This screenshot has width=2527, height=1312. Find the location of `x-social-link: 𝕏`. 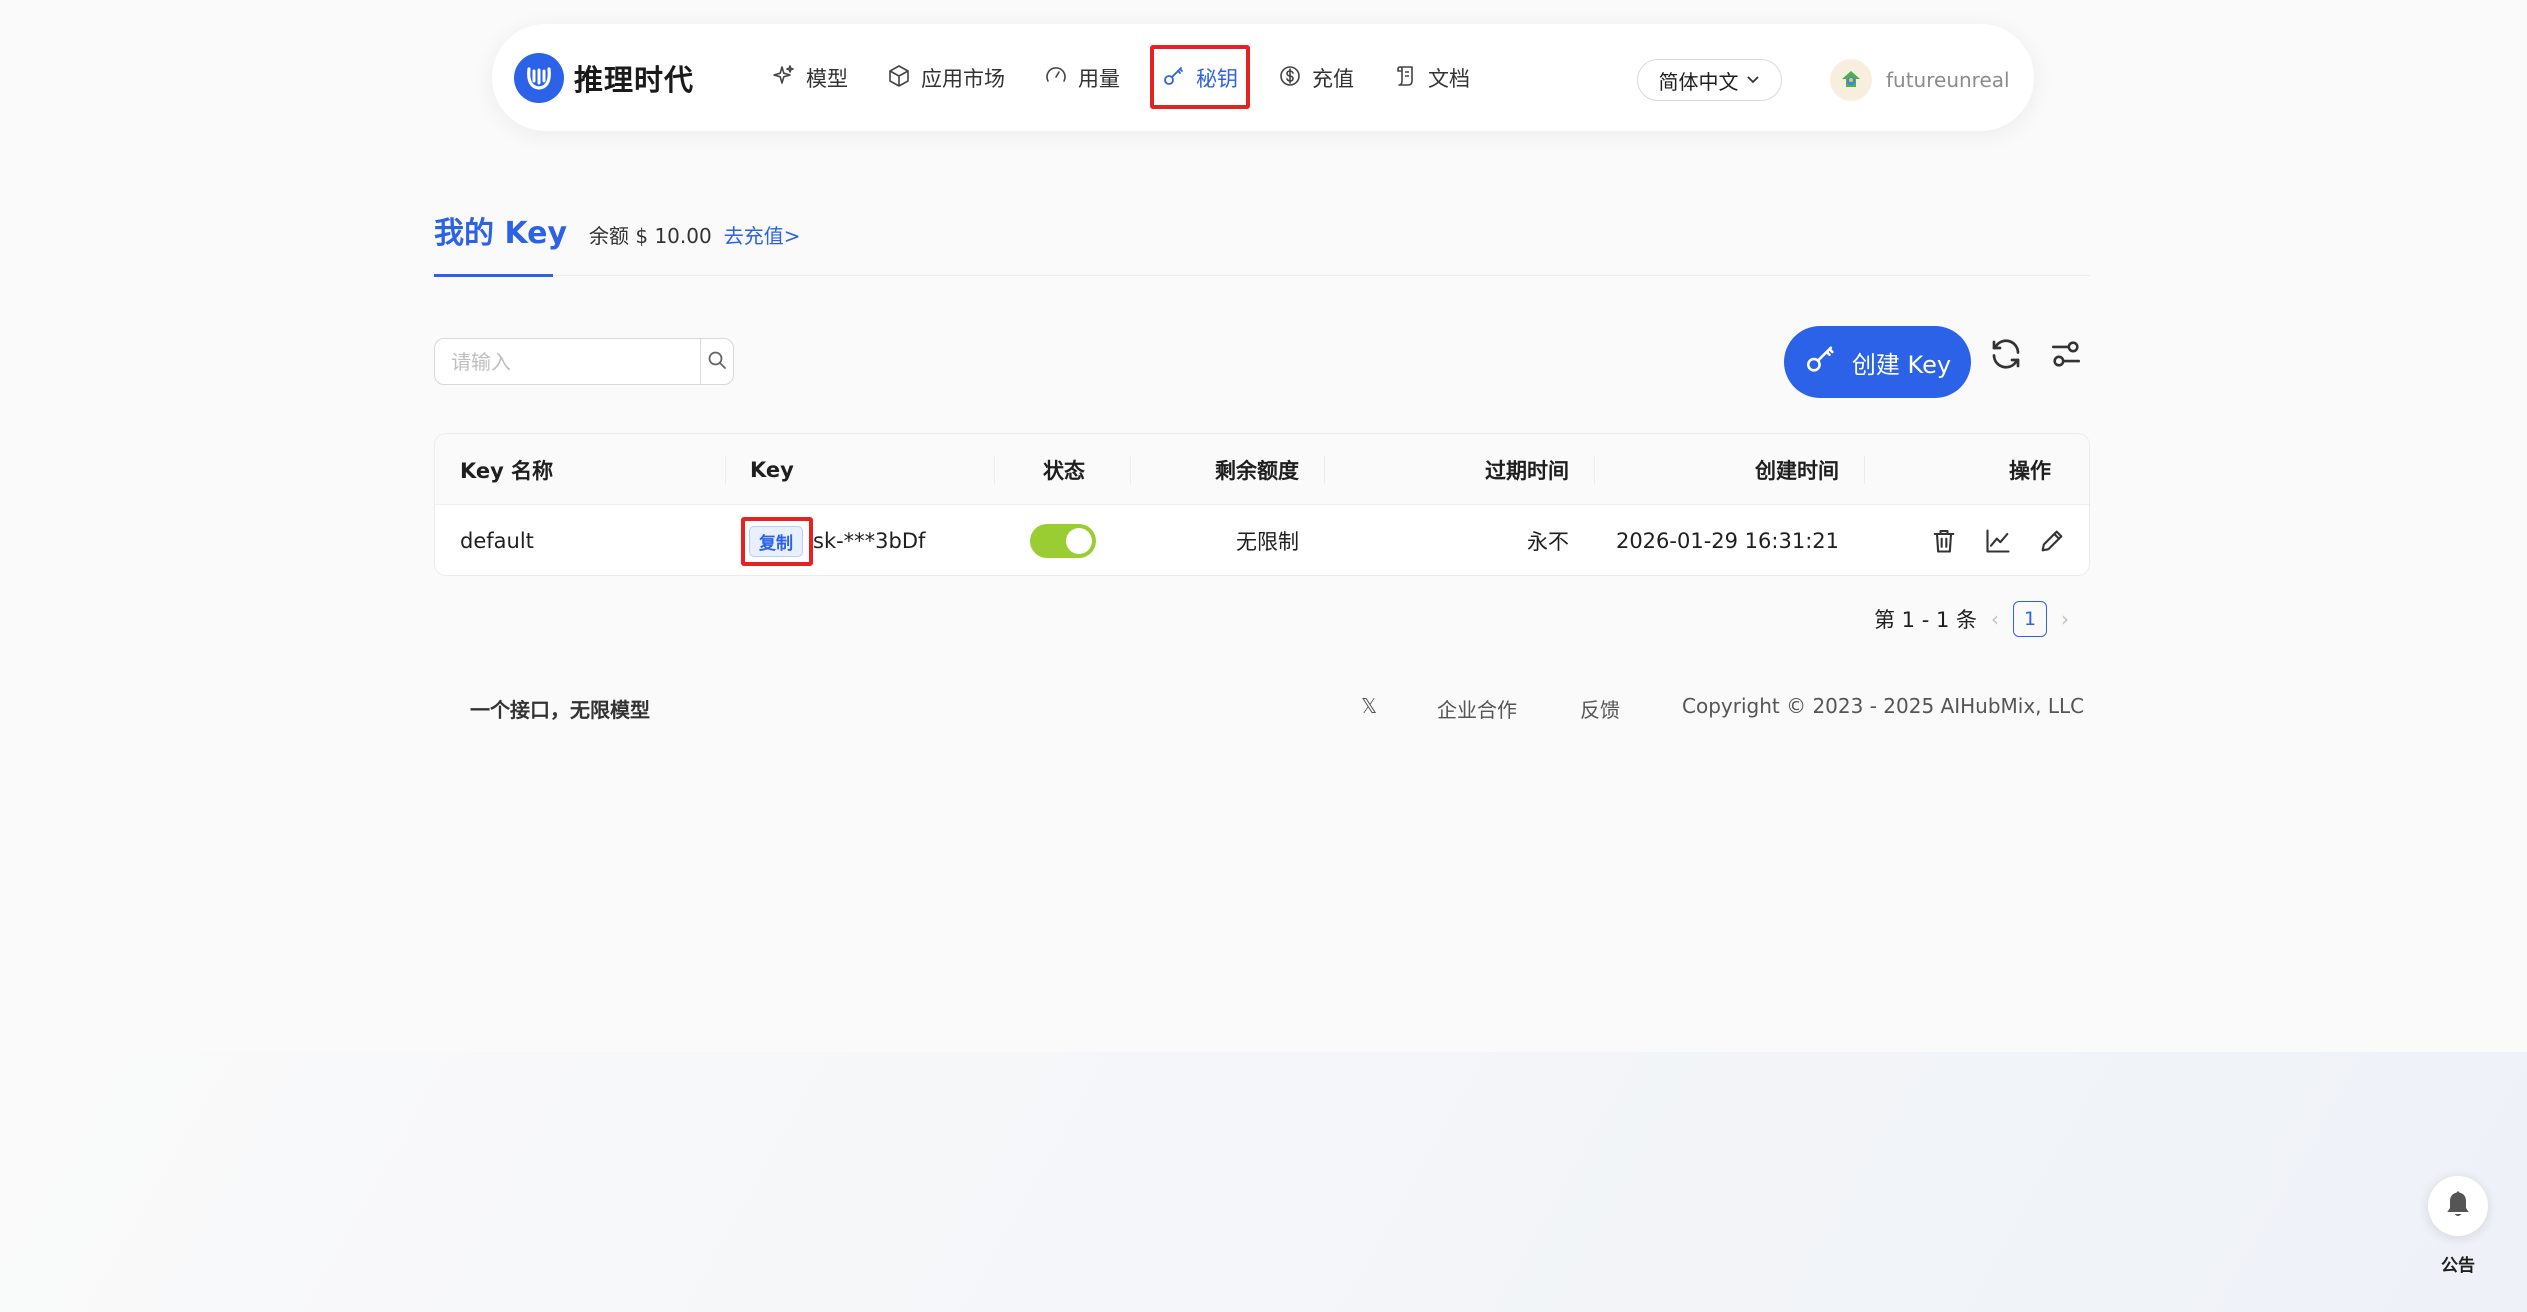

x-social-link: 𝕏 is located at coordinates (1369, 706).